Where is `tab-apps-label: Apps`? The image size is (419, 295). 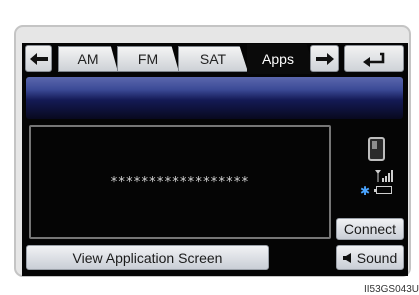
tab-apps-label: Apps is located at coordinates (278, 59).